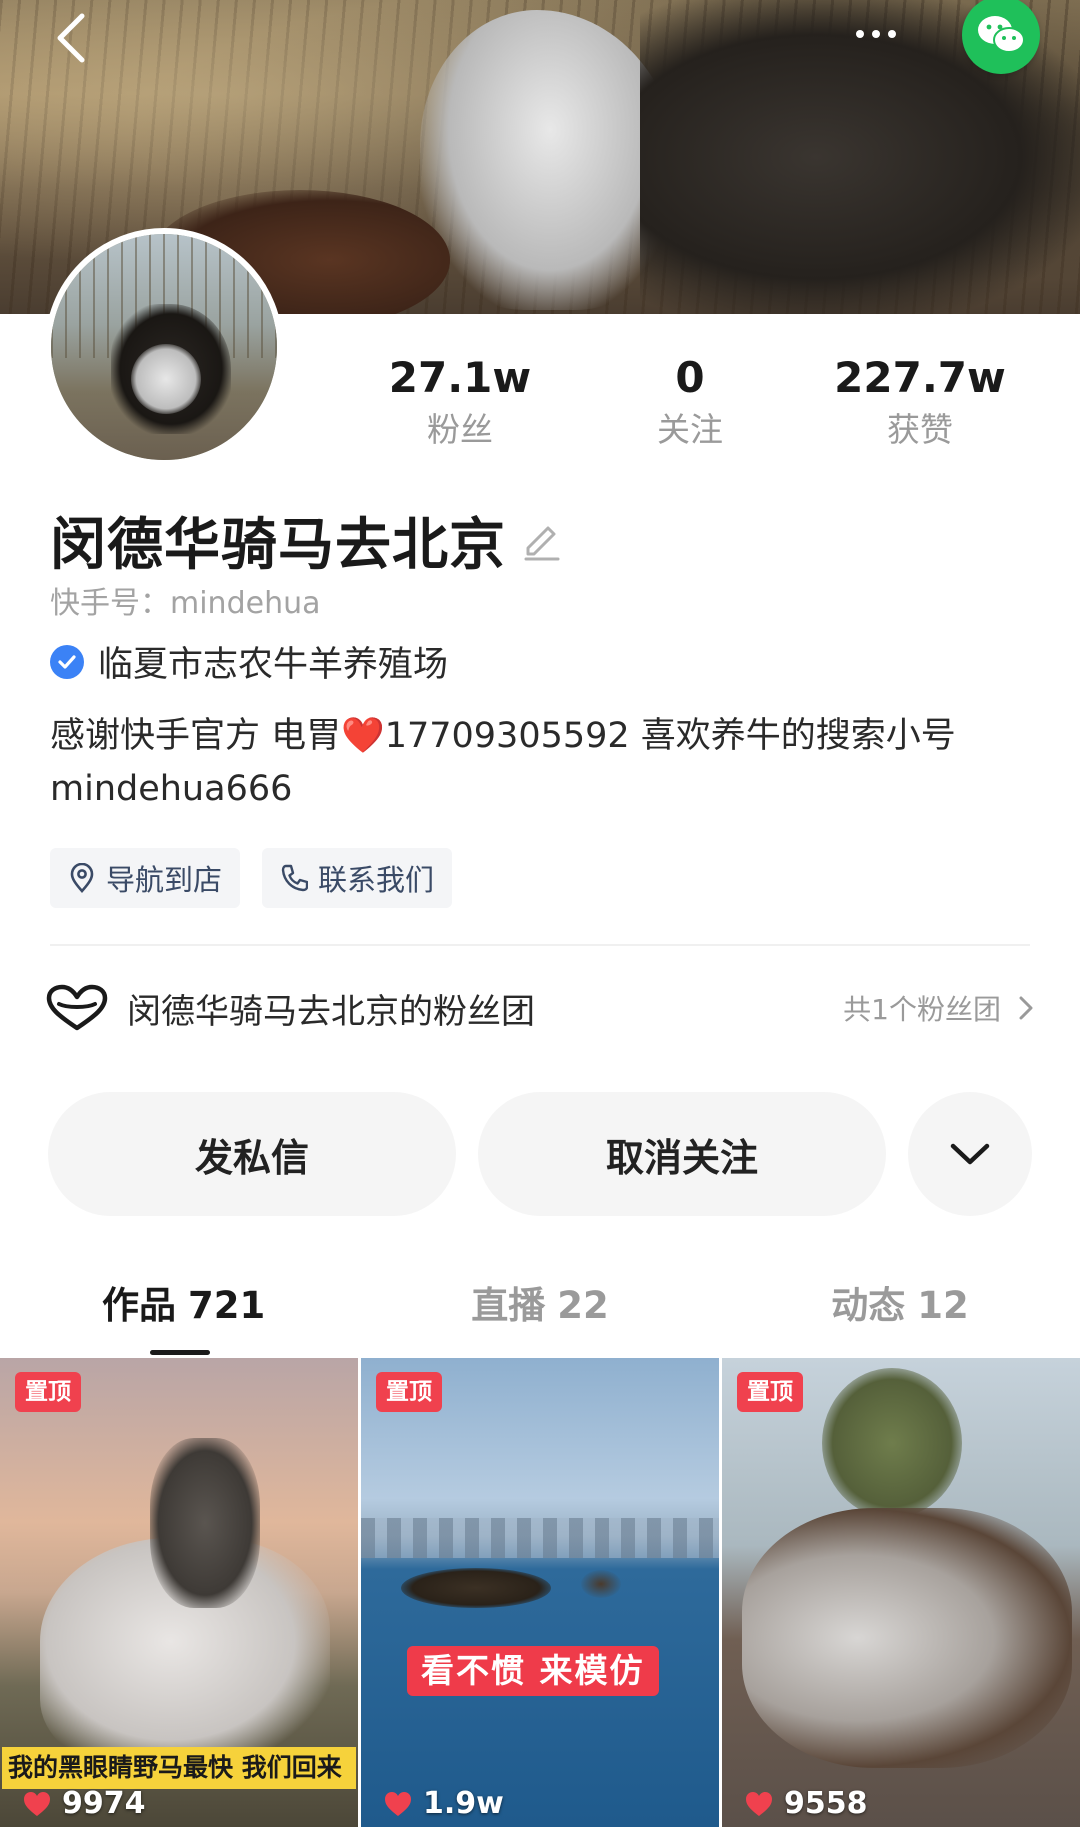 The width and height of the screenshot is (1080, 1827). I want to click on action-buttons: 发私信 取消关注, so click(540, 1154).